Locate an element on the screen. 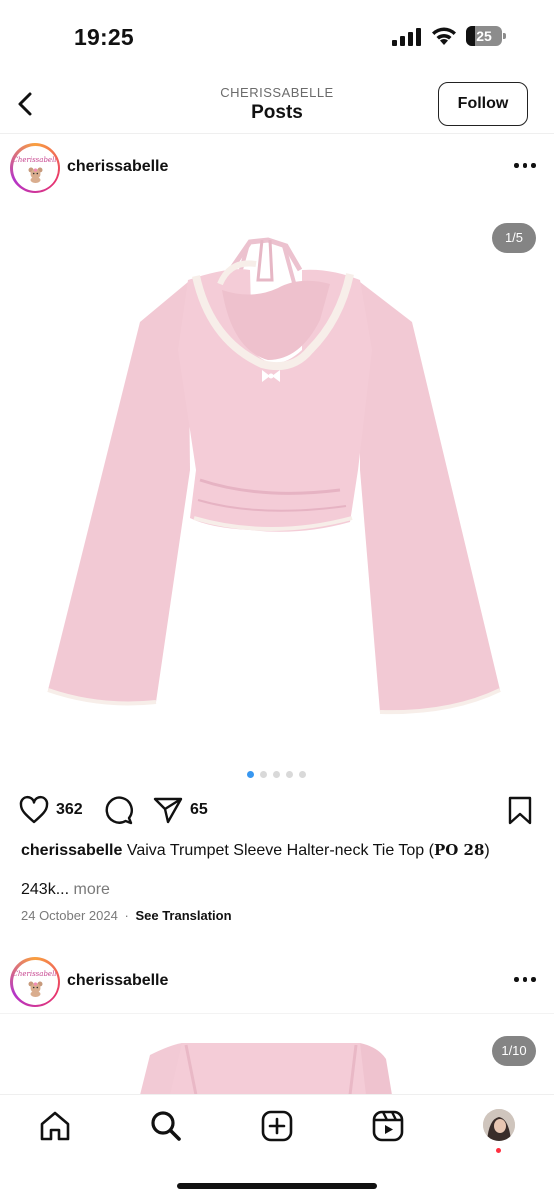  caption-end: ) is located at coordinates (487, 850).